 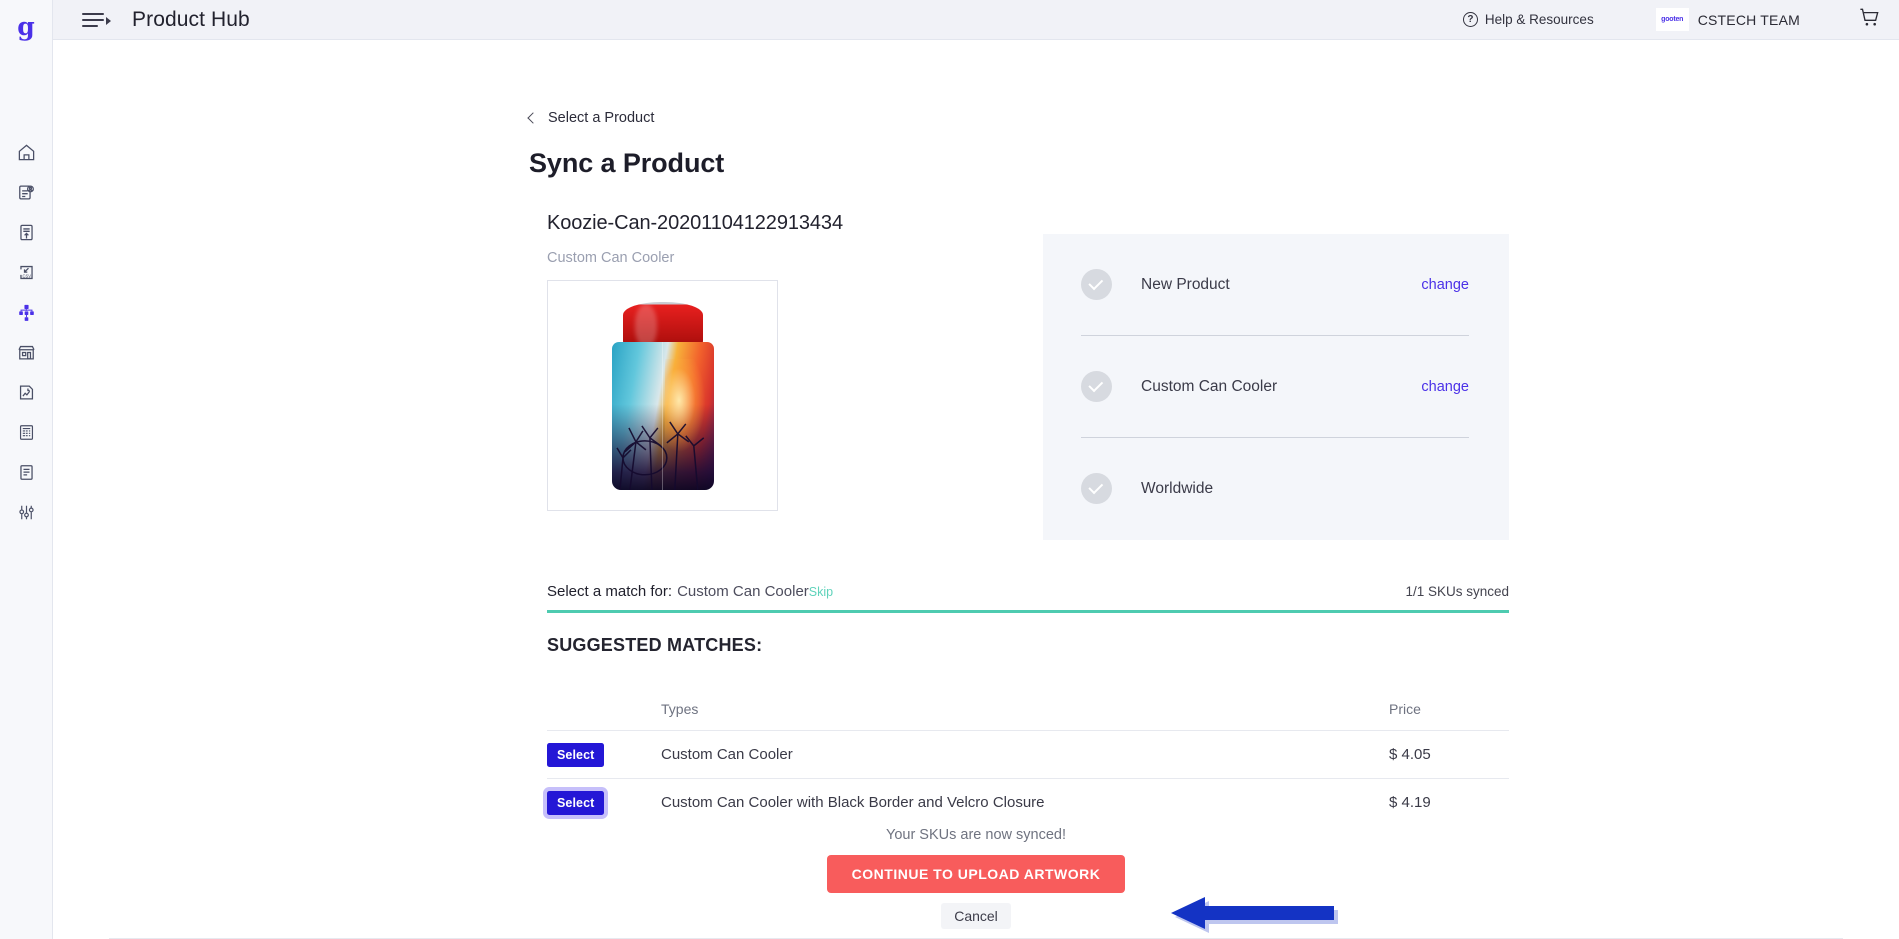 I want to click on sidebar-item-product-hub, so click(x=26, y=312).